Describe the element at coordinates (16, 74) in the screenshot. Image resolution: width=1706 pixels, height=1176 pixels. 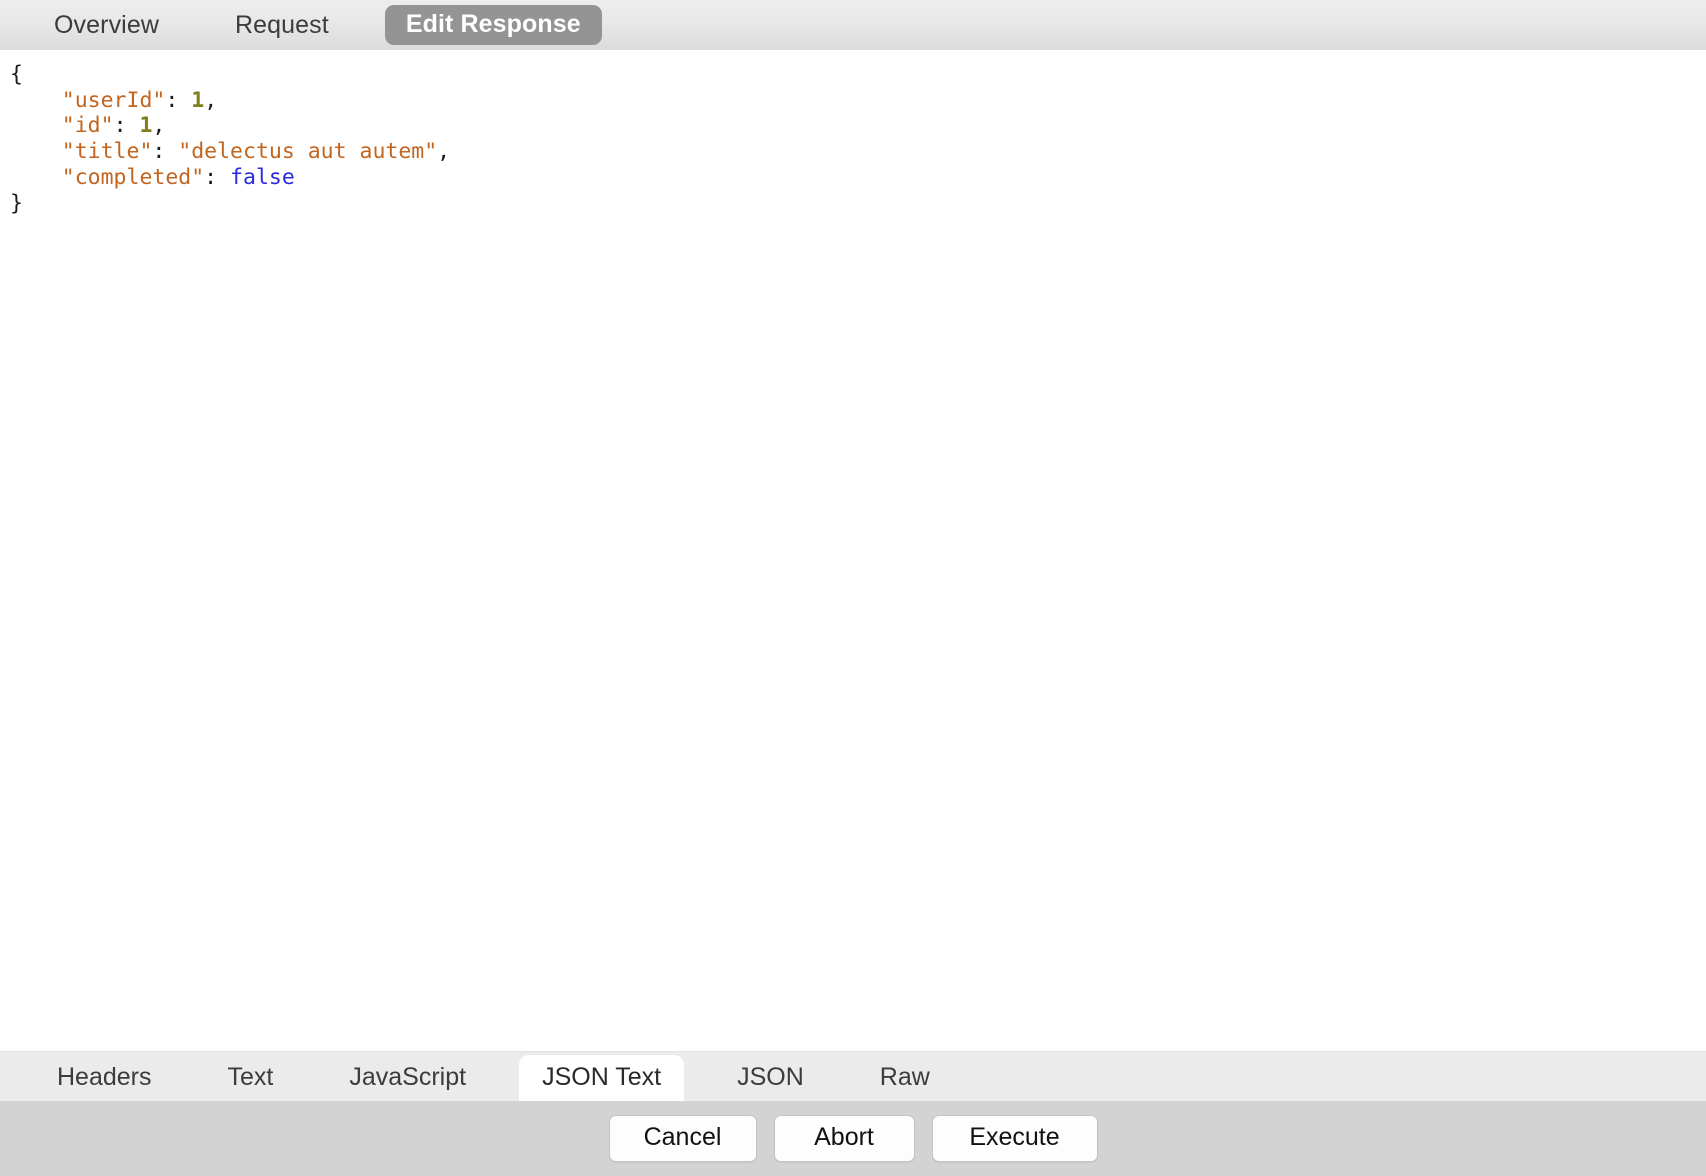
I see `code-token-punct: {` at that location.